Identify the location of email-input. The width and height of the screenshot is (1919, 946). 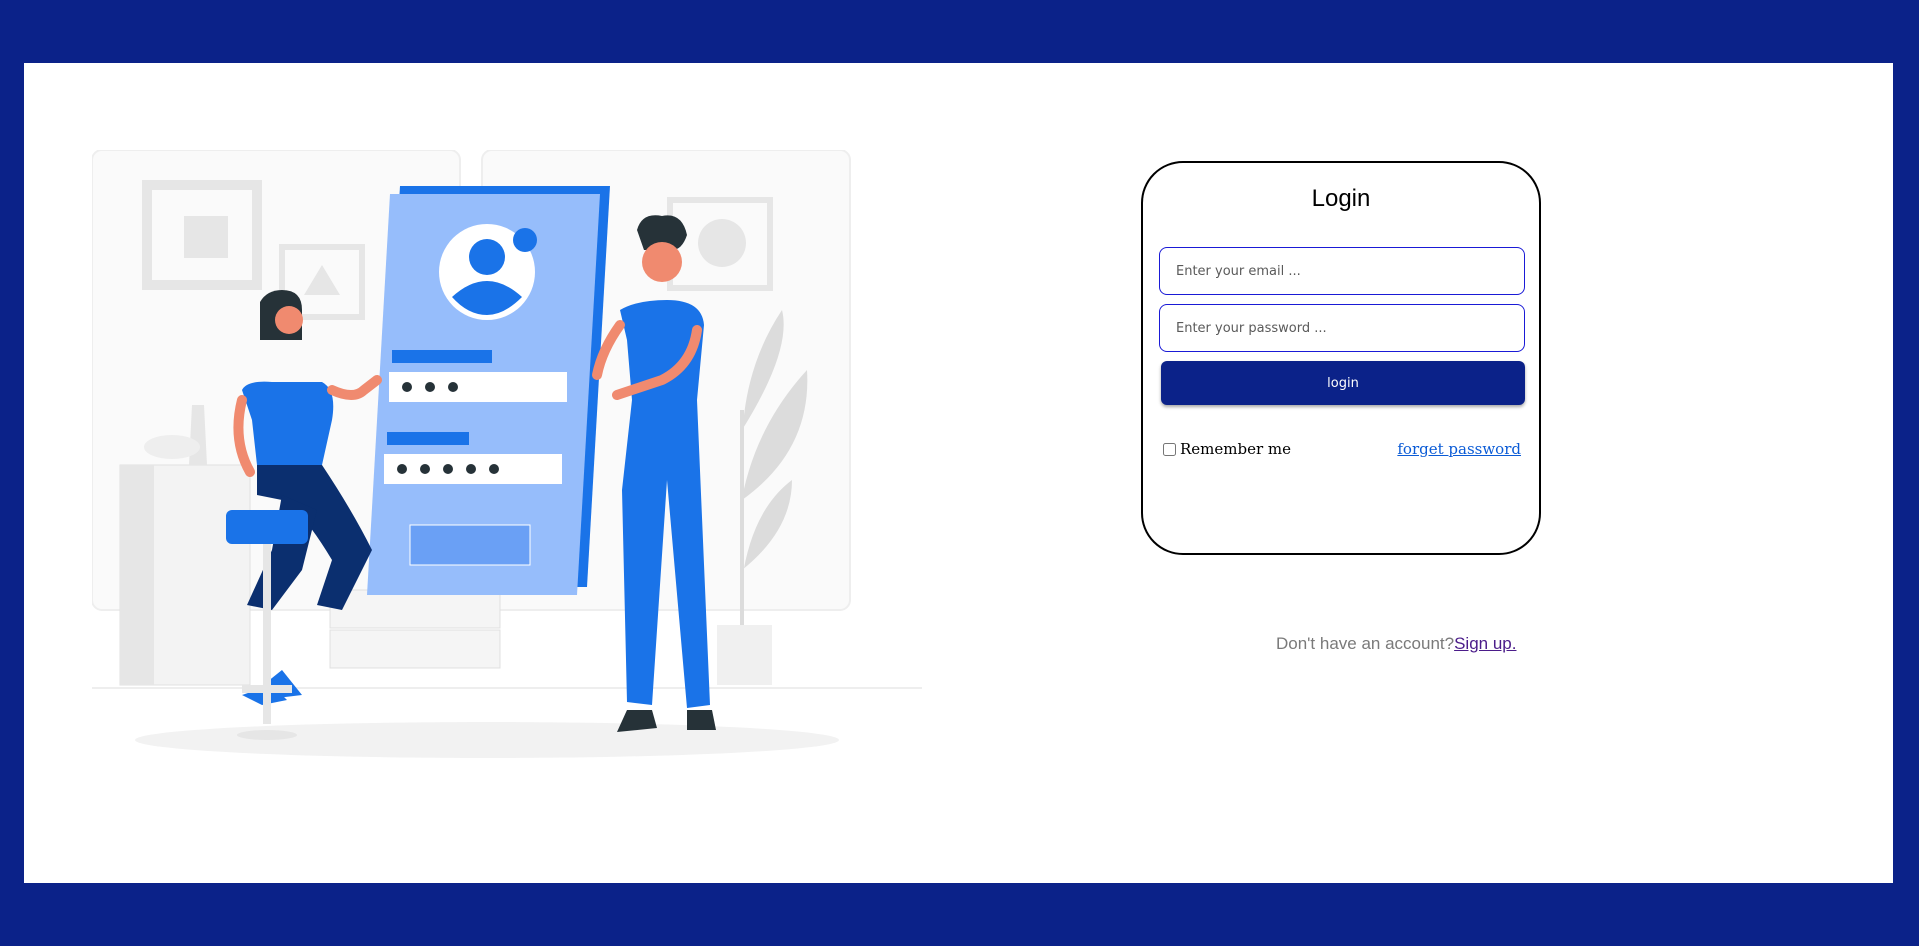
(1342, 271).